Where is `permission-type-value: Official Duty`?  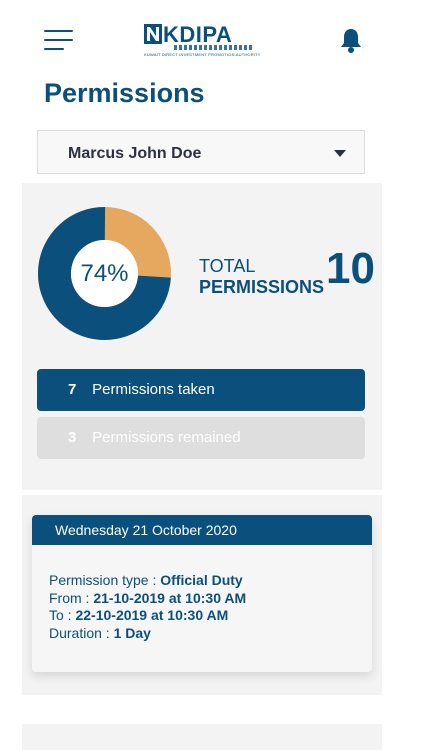 permission-type-value: Official Duty is located at coordinates (201, 580).